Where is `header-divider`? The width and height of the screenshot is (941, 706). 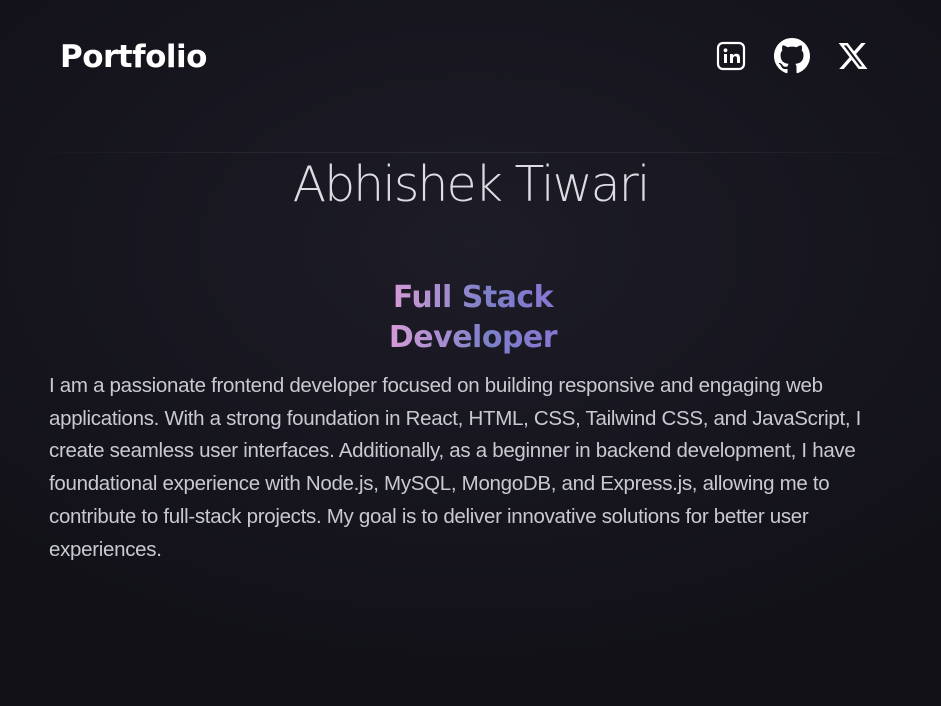 header-divider is located at coordinates (470, 152).